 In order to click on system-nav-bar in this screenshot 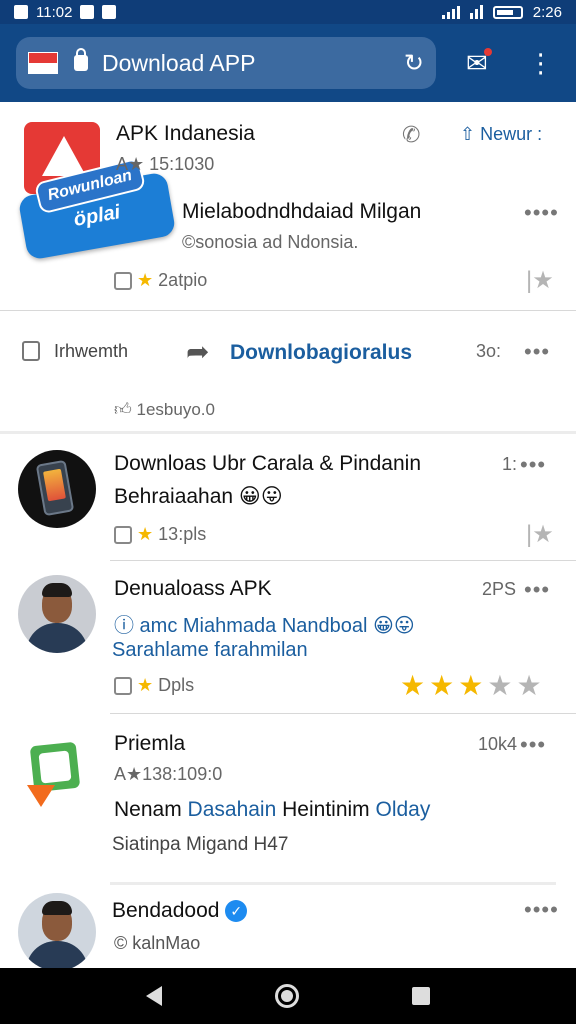, I will do `click(288, 996)`.